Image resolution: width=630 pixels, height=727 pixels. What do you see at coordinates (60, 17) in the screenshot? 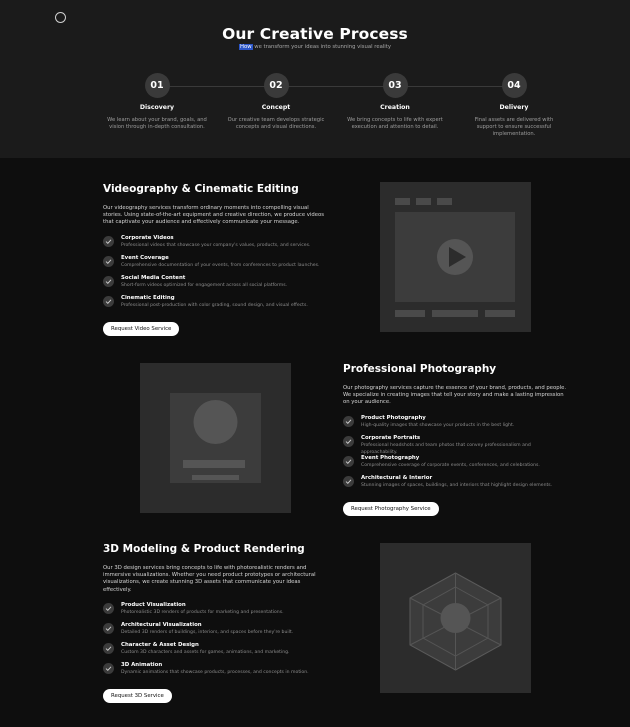
I see `cursor-circle-icon` at bounding box center [60, 17].